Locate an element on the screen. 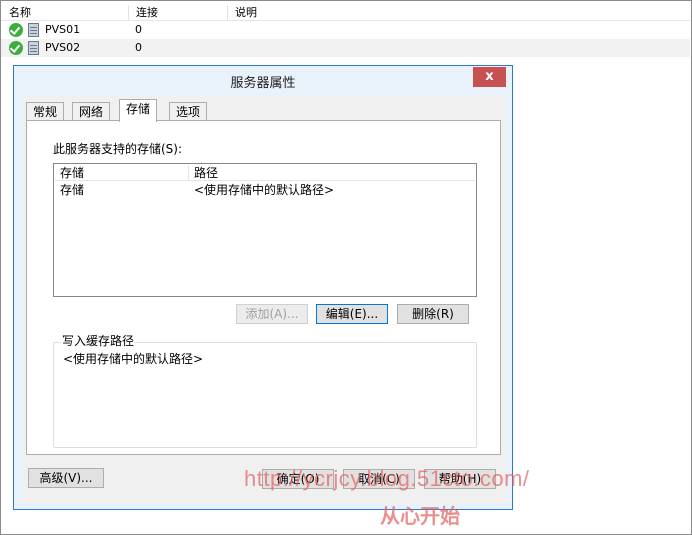 This screenshot has width=692, height=535. write-cache-path: <使用存储中的默认路径> is located at coordinates (133, 359).